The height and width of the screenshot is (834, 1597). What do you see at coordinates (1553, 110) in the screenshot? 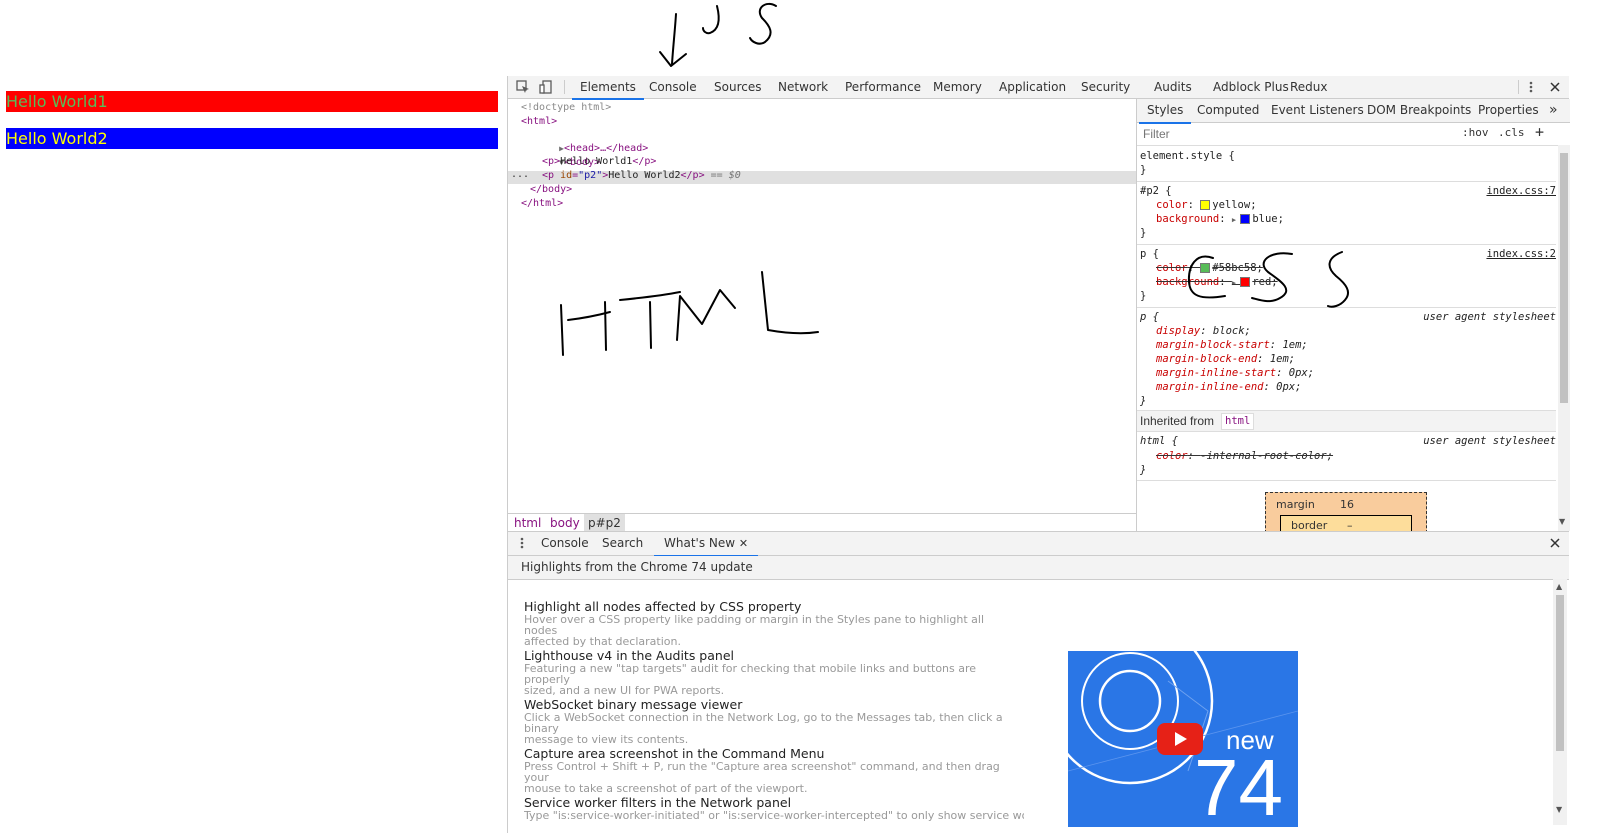
I see `more-tabs-icon: »` at bounding box center [1553, 110].